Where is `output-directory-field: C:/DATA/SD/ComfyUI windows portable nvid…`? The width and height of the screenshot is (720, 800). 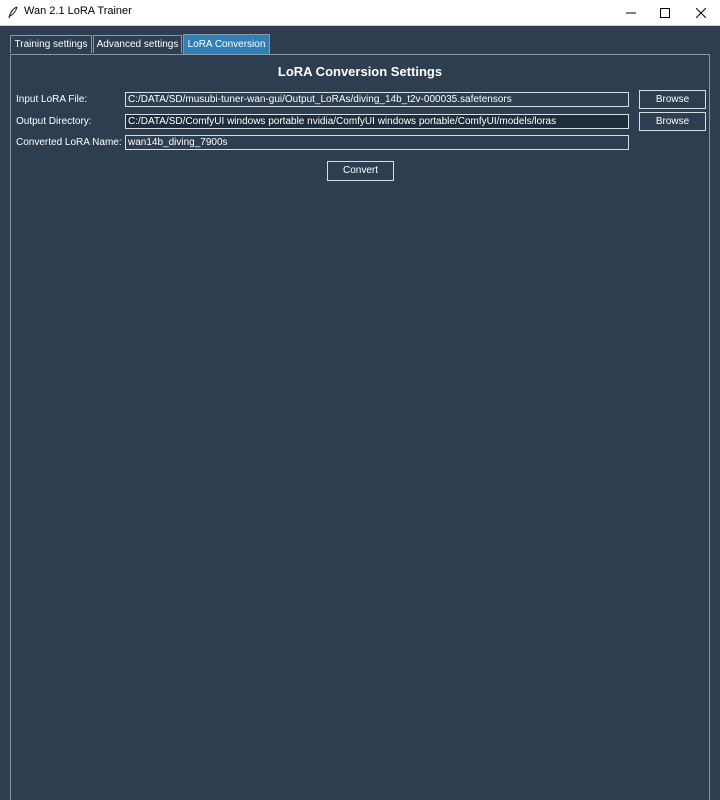
output-directory-field: C:/DATA/SD/ComfyUI windows portable nvid… is located at coordinates (377, 121).